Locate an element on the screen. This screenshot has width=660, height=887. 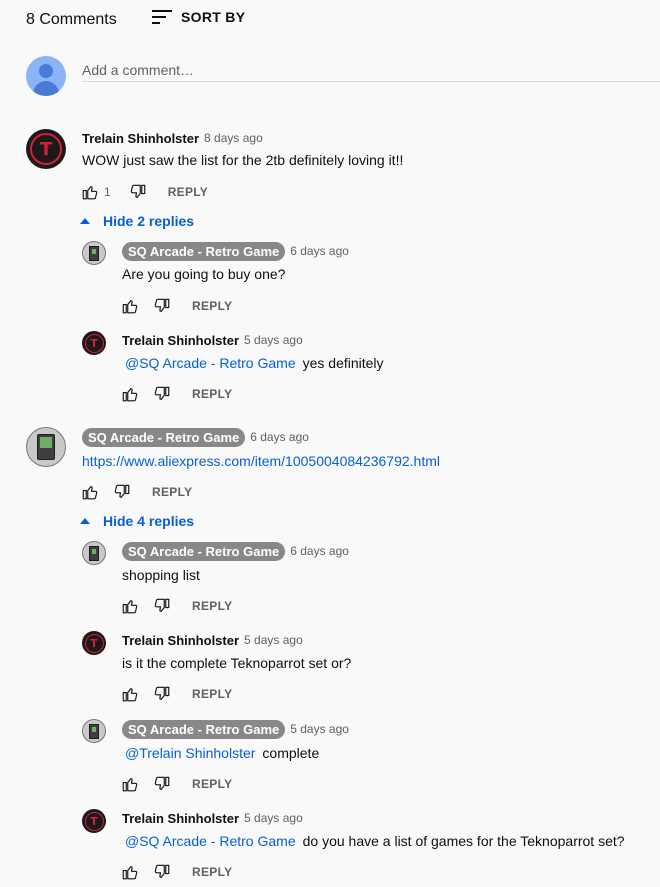
hide-replies-label: Hide 4 replies is located at coordinates (149, 521).